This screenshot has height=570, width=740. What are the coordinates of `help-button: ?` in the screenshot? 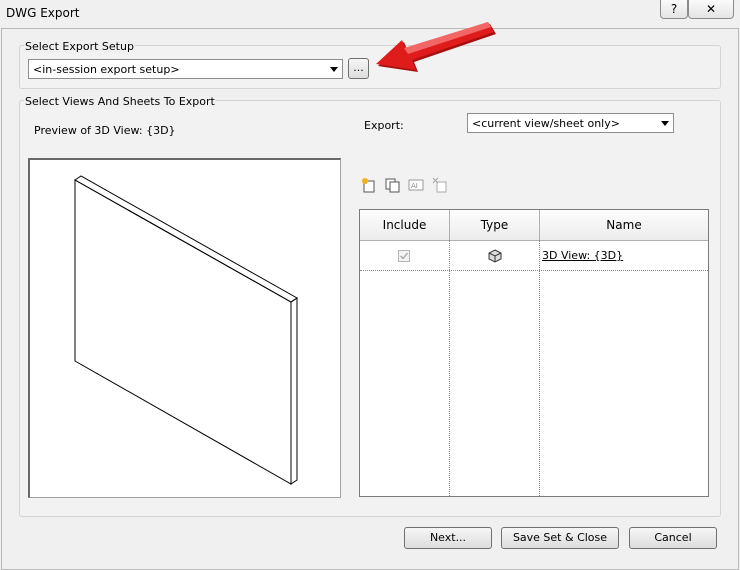 It's located at (674, 9).